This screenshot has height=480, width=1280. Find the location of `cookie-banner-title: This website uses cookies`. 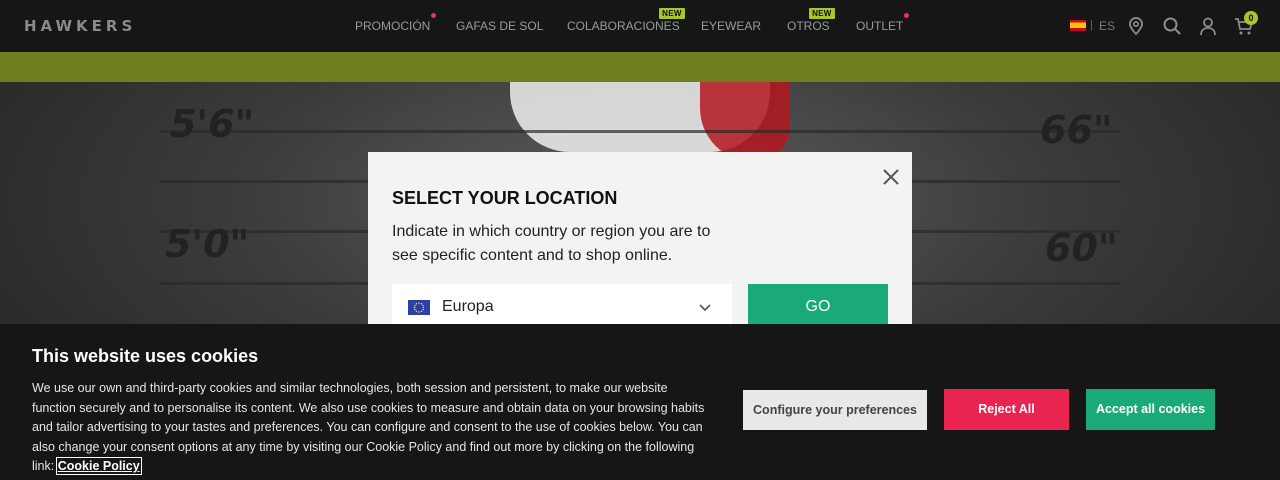

cookie-banner-title: This website uses cookies is located at coordinates (145, 356).